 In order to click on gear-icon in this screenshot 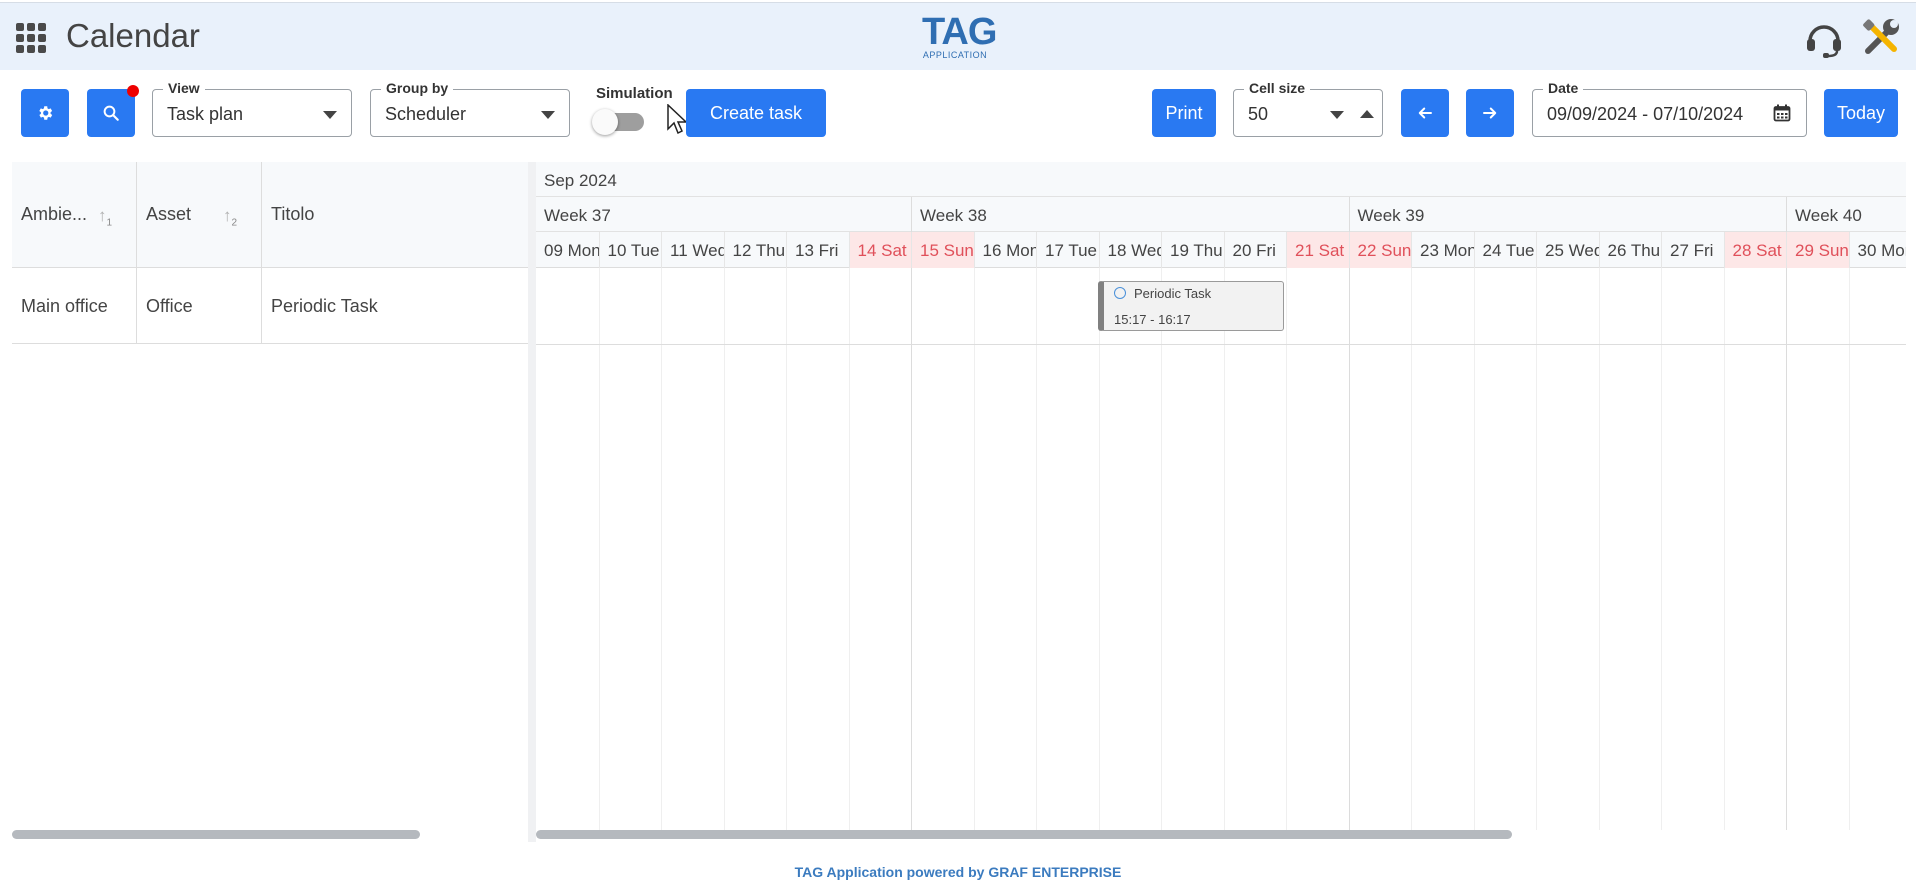, I will do `click(46, 113)`.